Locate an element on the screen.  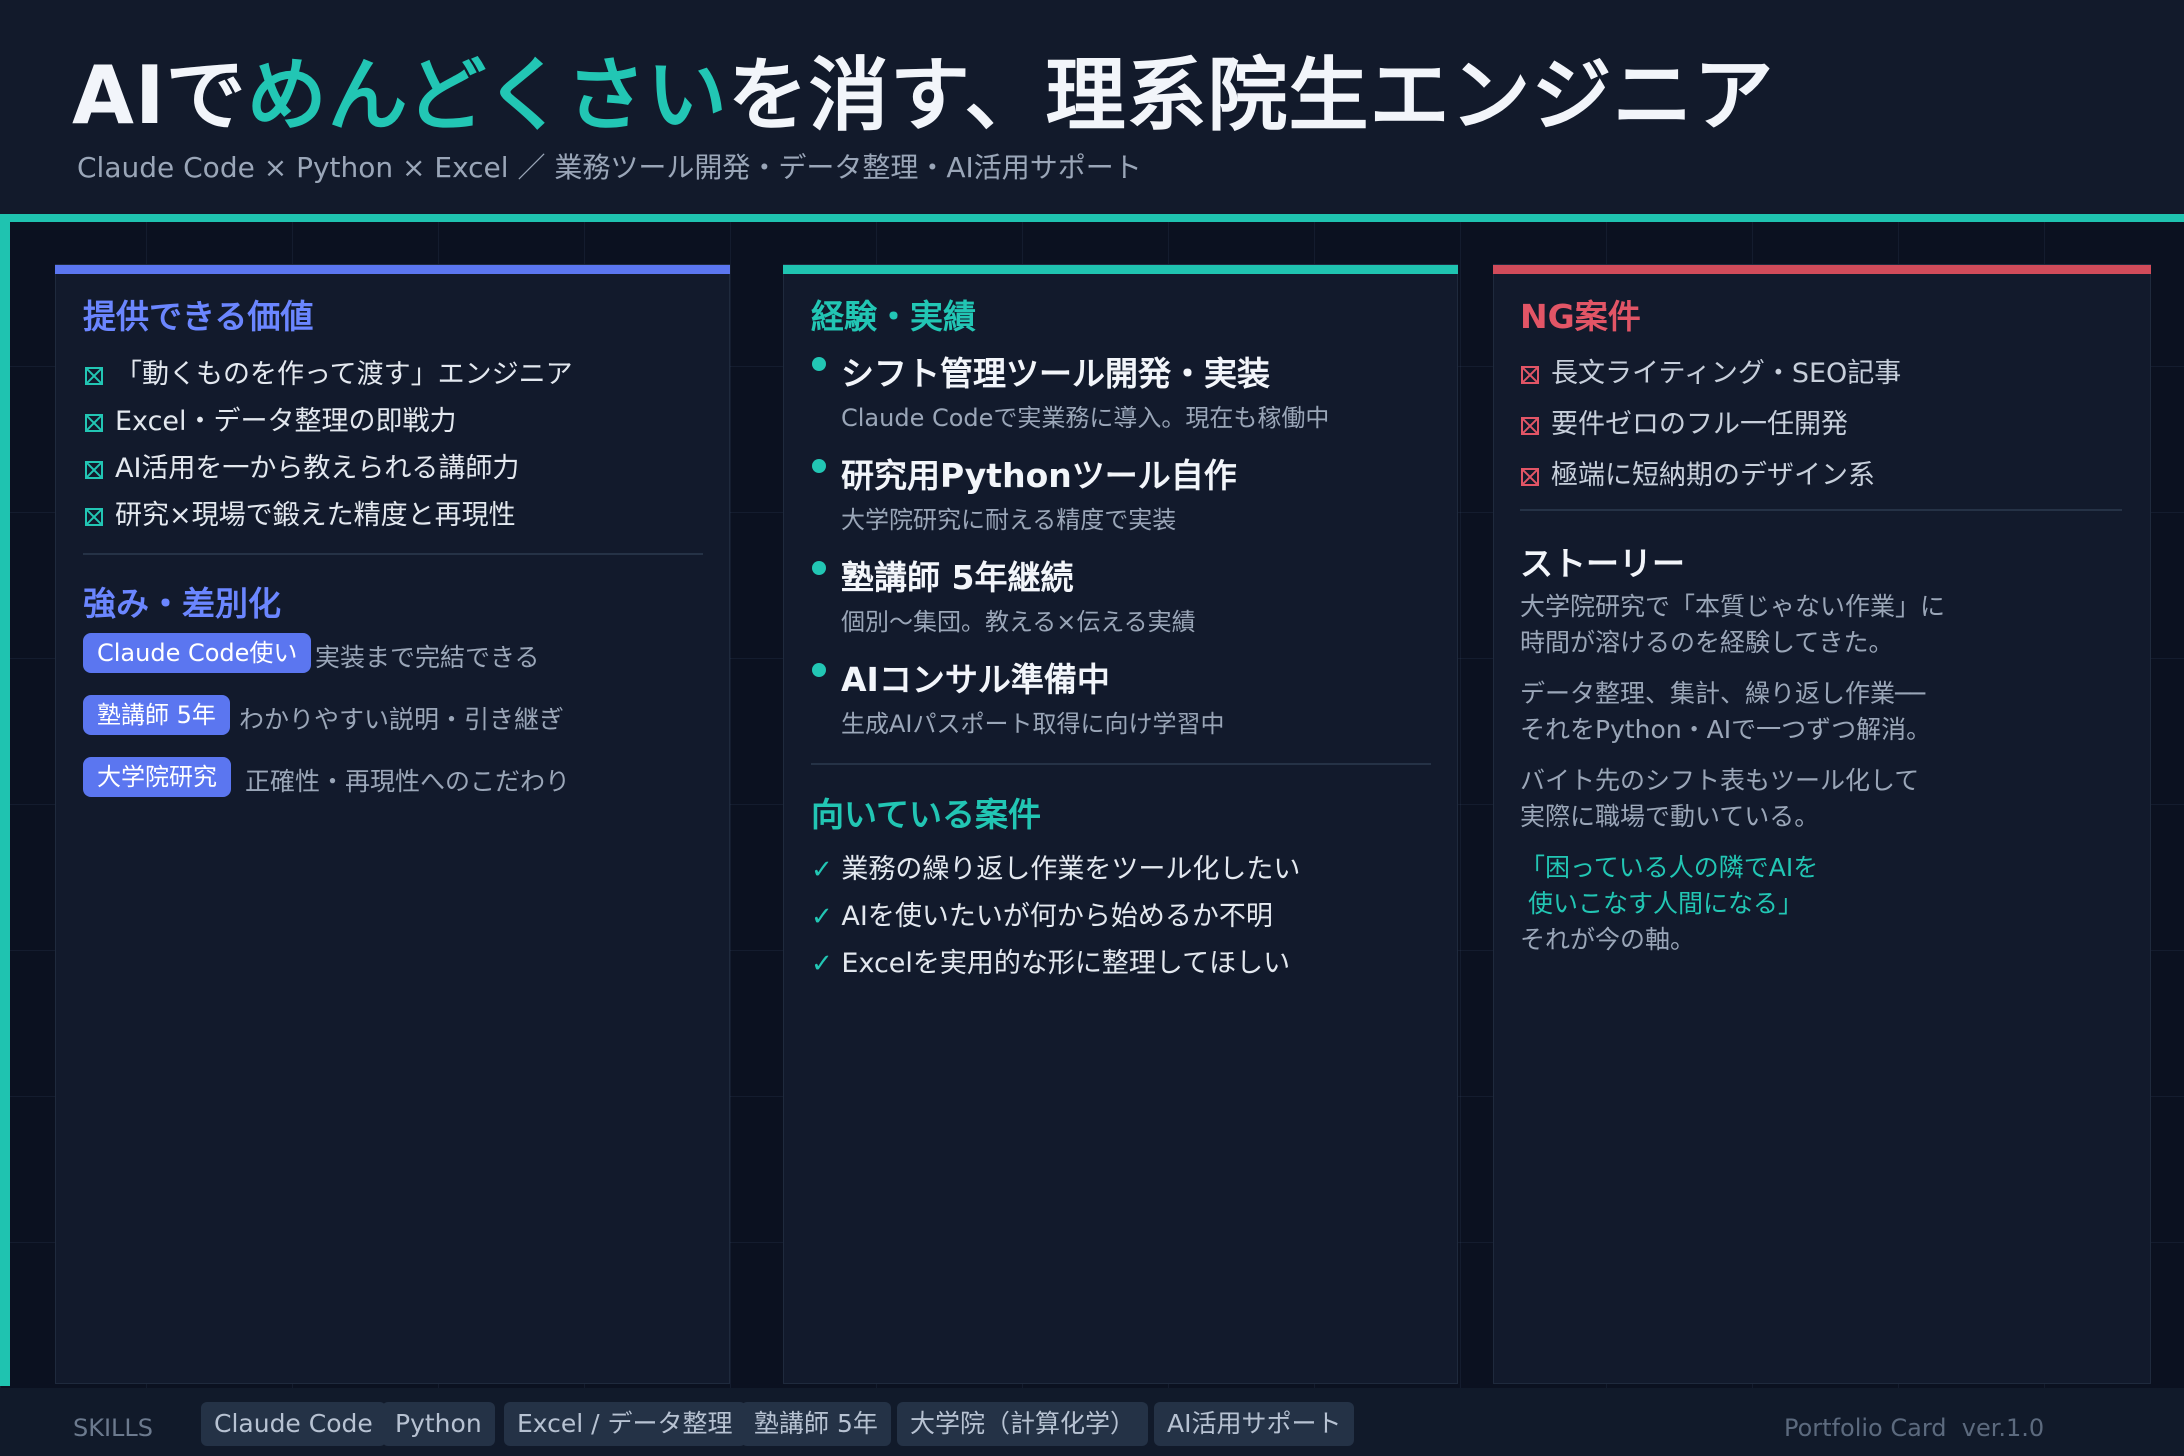
experience-card-divider is located at coordinates (1121, 764).